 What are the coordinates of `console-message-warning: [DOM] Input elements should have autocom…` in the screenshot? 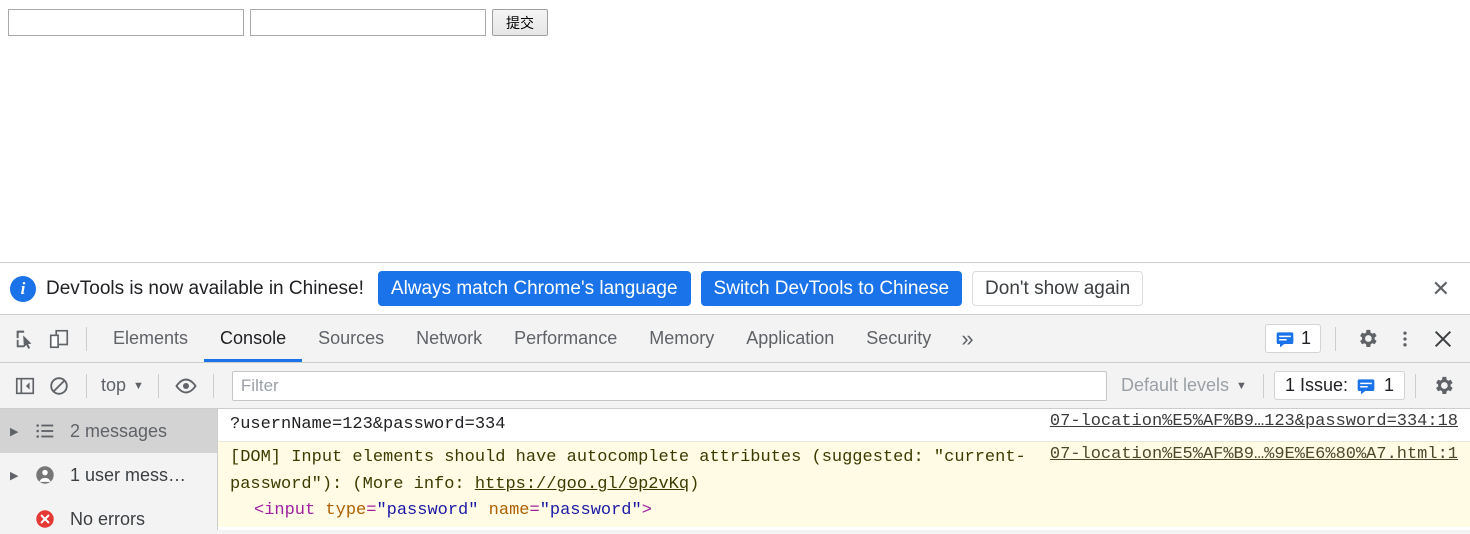 It's located at (844, 485).